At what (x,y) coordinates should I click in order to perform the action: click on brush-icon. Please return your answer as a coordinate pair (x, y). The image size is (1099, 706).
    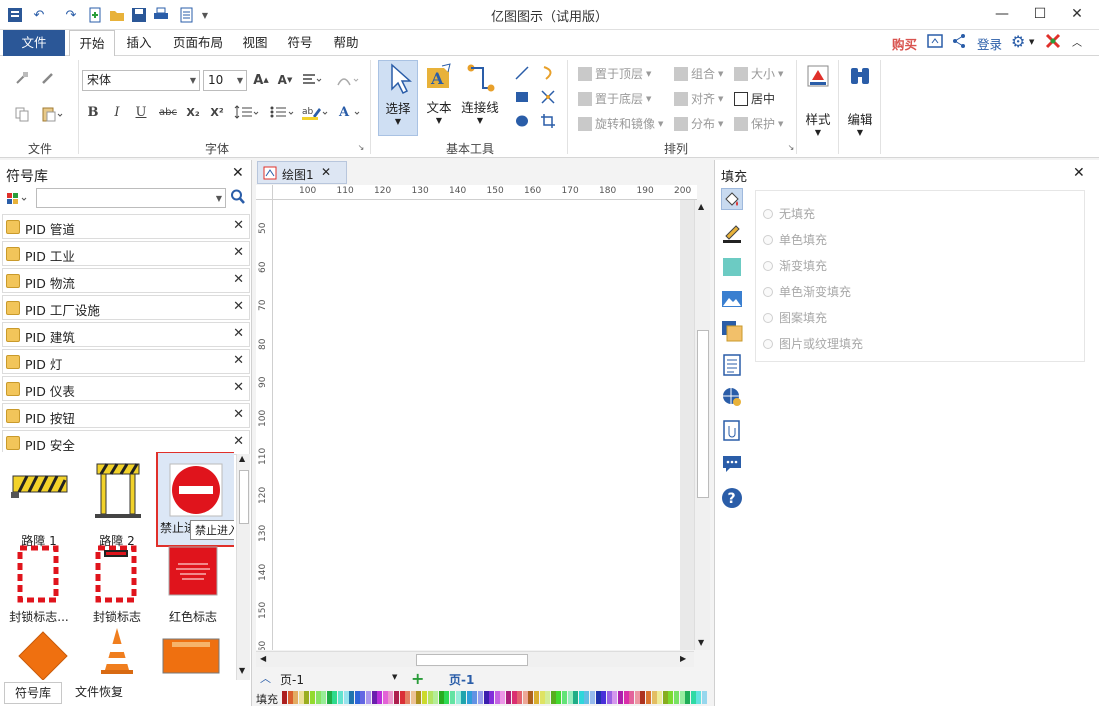
    Looking at the image, I should click on (48, 78).